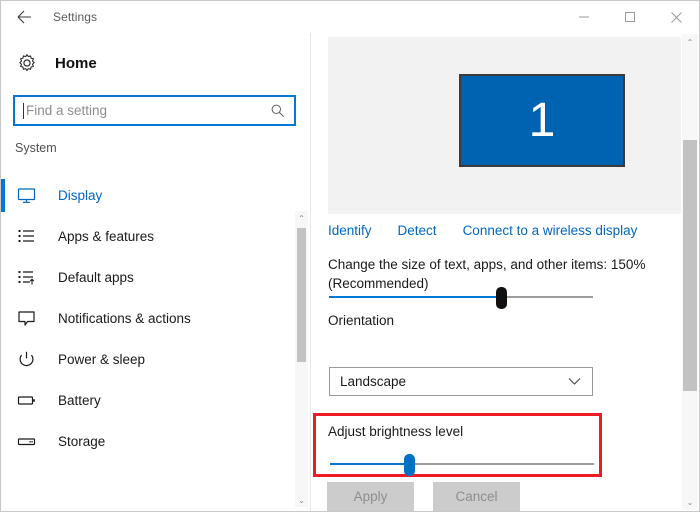 This screenshot has height=512, width=700. Describe the element at coordinates (26, 237) in the screenshot. I see `list-icon` at that location.